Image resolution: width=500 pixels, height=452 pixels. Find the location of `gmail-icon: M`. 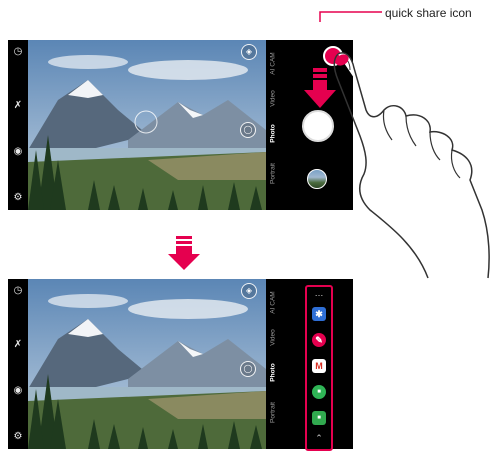

gmail-icon: M is located at coordinates (319, 366).